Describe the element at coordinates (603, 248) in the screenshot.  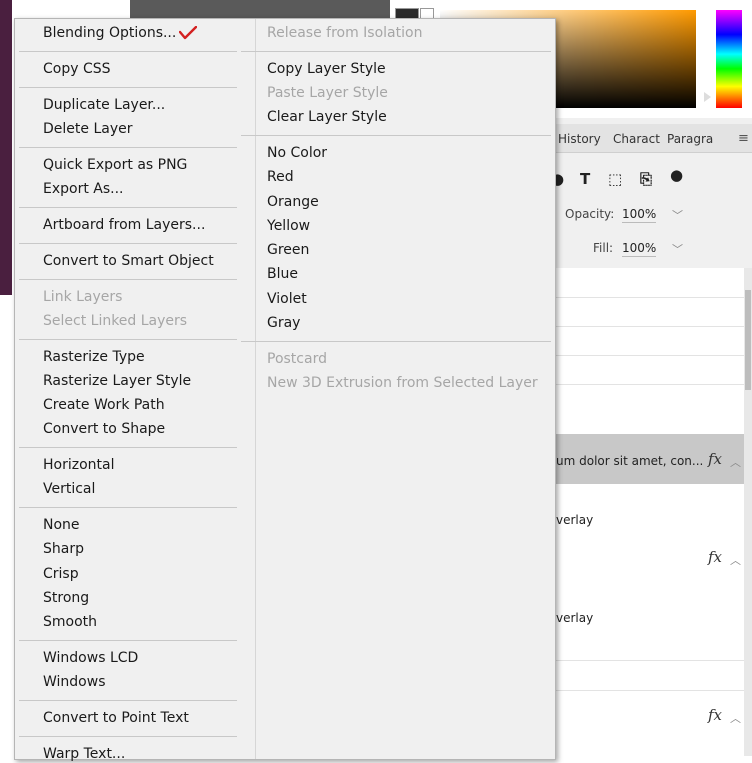
I see `fill-label: Fill:` at that location.